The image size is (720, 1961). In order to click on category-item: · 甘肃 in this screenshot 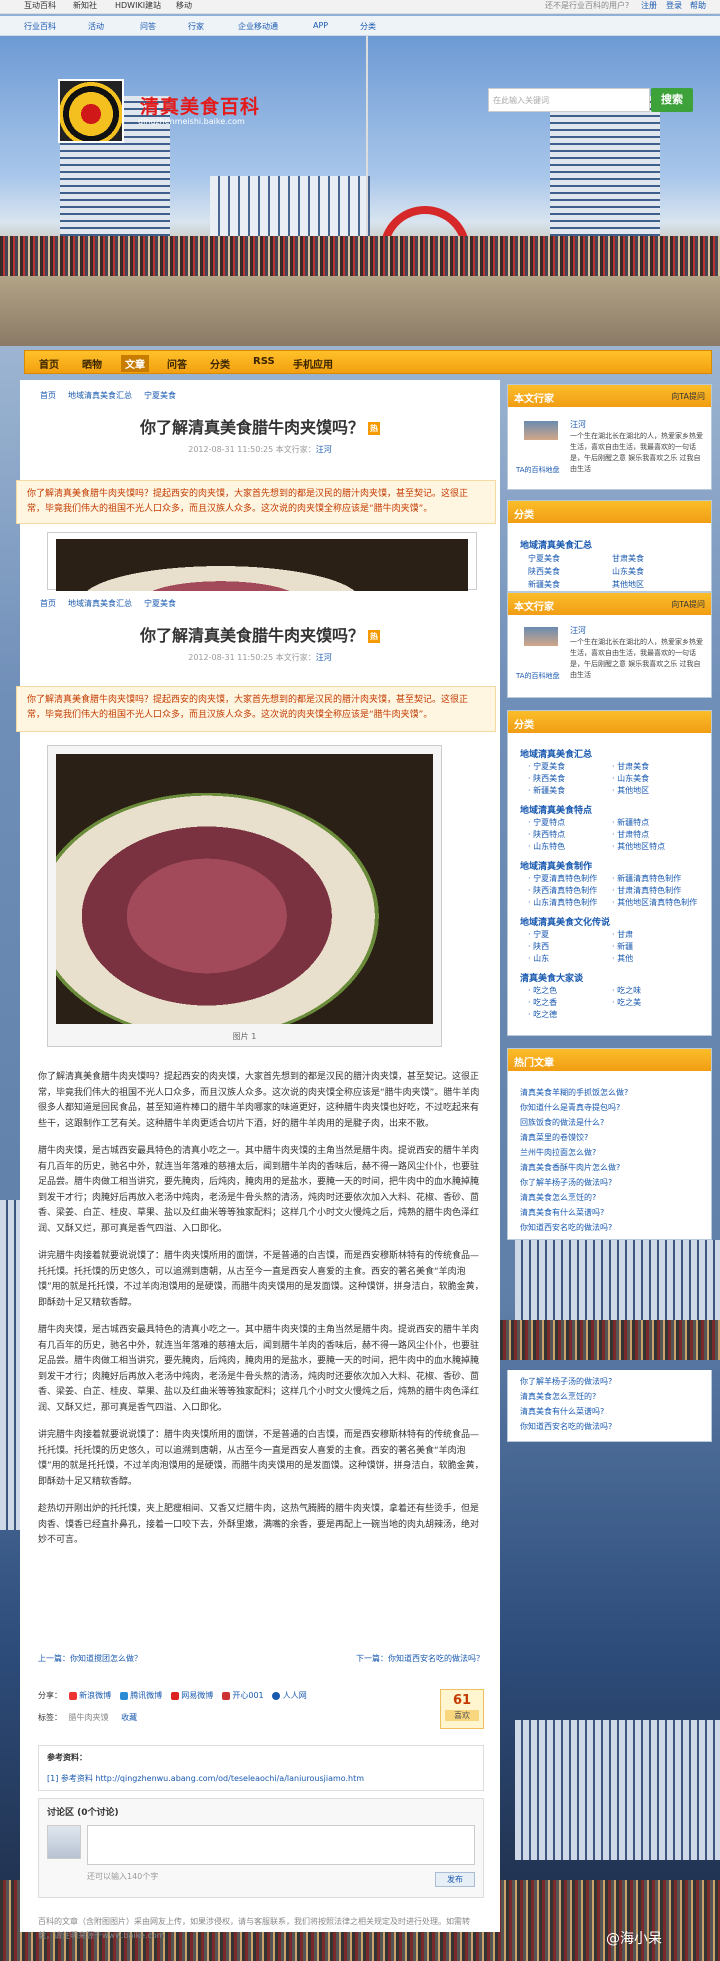, I will do `click(622, 934)`.